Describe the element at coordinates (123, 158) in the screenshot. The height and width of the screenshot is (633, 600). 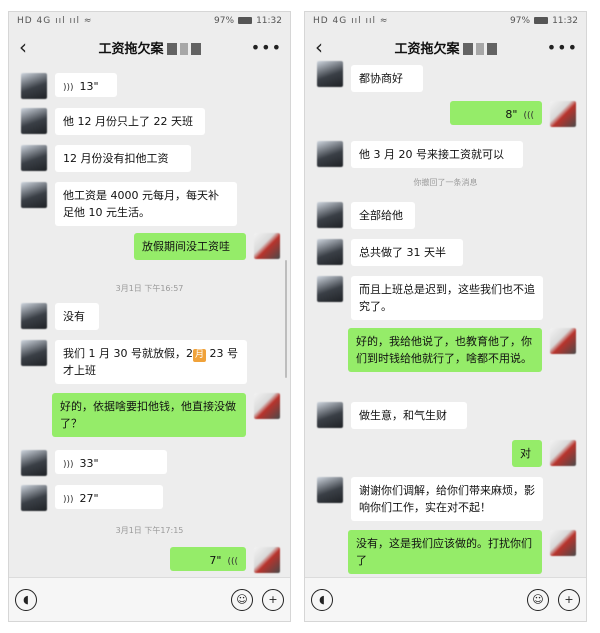
I see `message-bubble: 12 月份没有扣他工资` at that location.